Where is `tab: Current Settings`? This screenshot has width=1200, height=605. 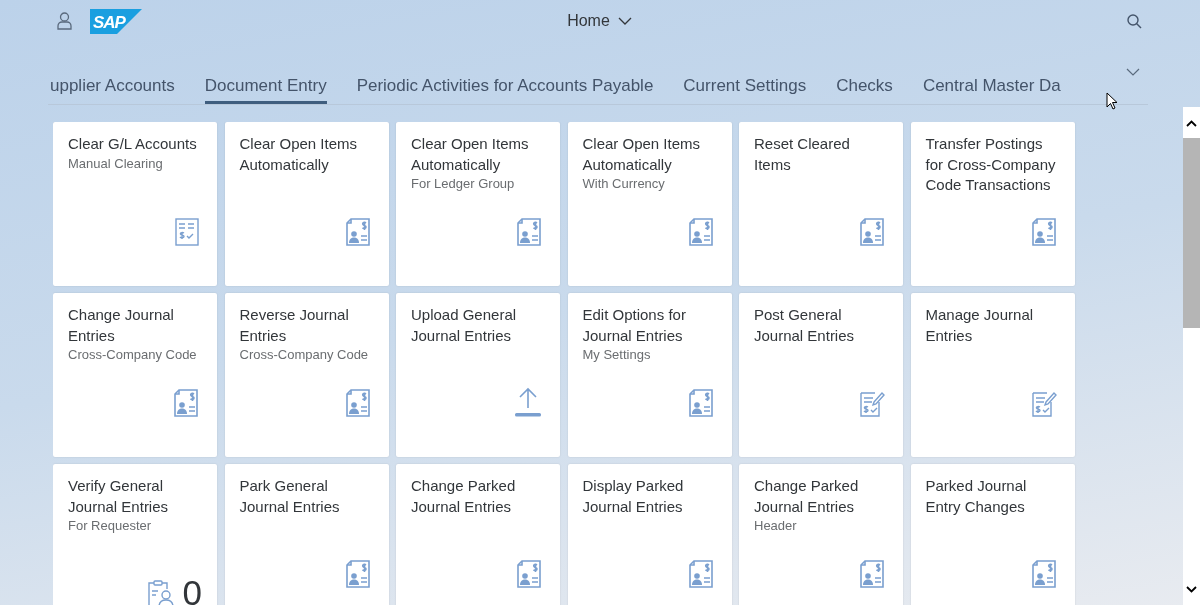
tab: Current Settings is located at coordinates (745, 78).